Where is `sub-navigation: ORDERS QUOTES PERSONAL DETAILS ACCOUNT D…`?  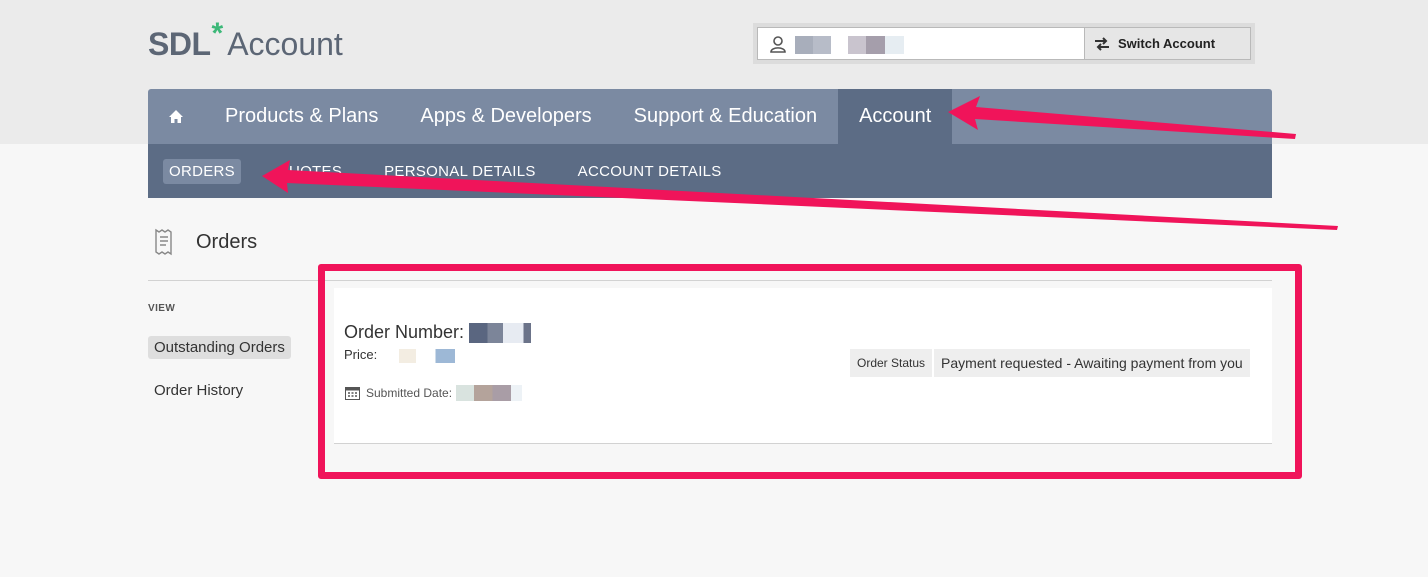 sub-navigation: ORDERS QUOTES PERSONAL DETAILS ACCOUNT D… is located at coordinates (710, 171).